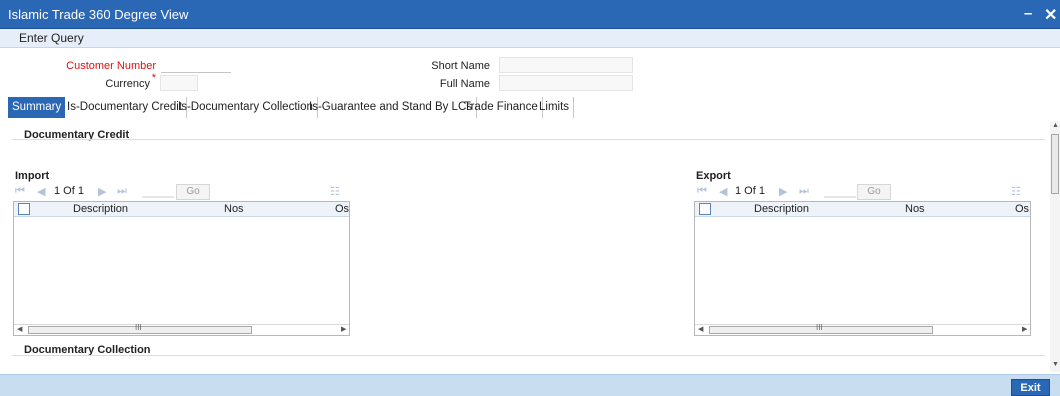 Image resolution: width=1060 pixels, height=396 pixels. What do you see at coordinates (530, 14) in the screenshot?
I see `window-title-bar: Islamic Trade 360 Degree View – ✕` at bounding box center [530, 14].